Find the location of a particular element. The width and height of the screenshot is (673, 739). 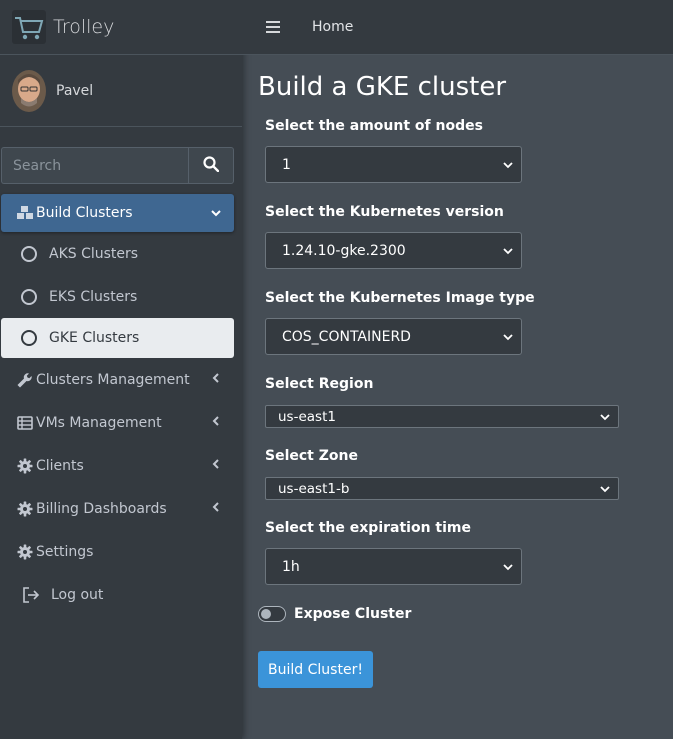

region-select: us-east1 is located at coordinates (442, 416).